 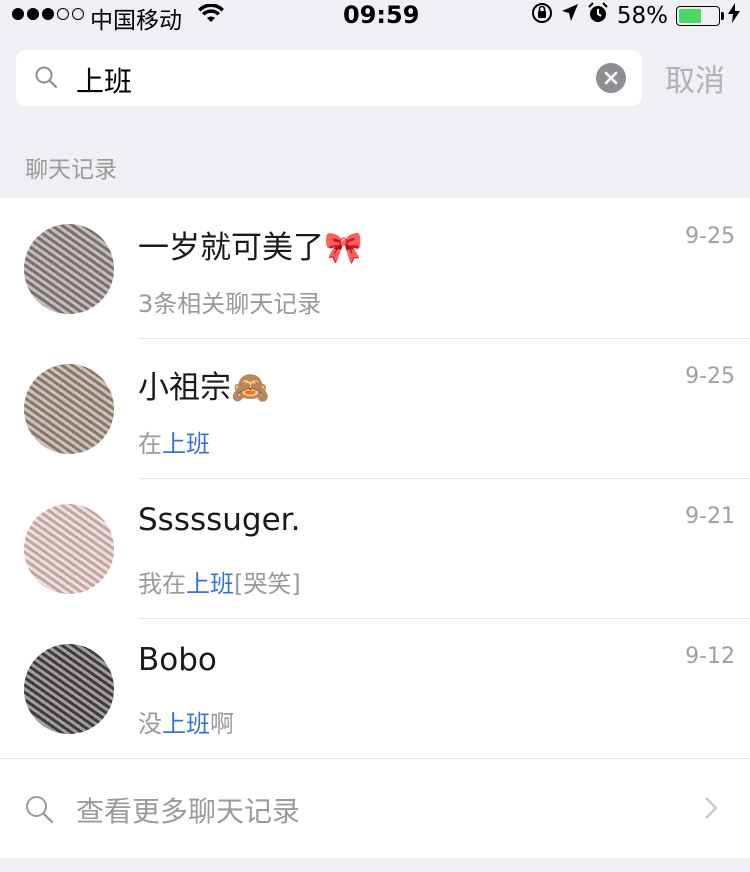 What do you see at coordinates (570, 16) in the screenshot?
I see `location-icon` at bounding box center [570, 16].